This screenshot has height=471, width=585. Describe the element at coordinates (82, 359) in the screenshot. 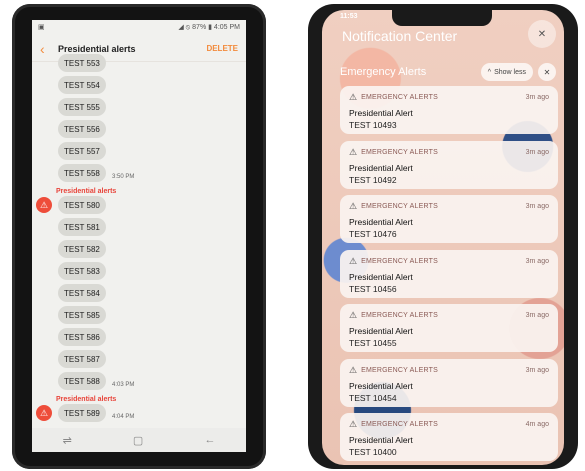

I see `message-bubble: TEST 587` at that location.